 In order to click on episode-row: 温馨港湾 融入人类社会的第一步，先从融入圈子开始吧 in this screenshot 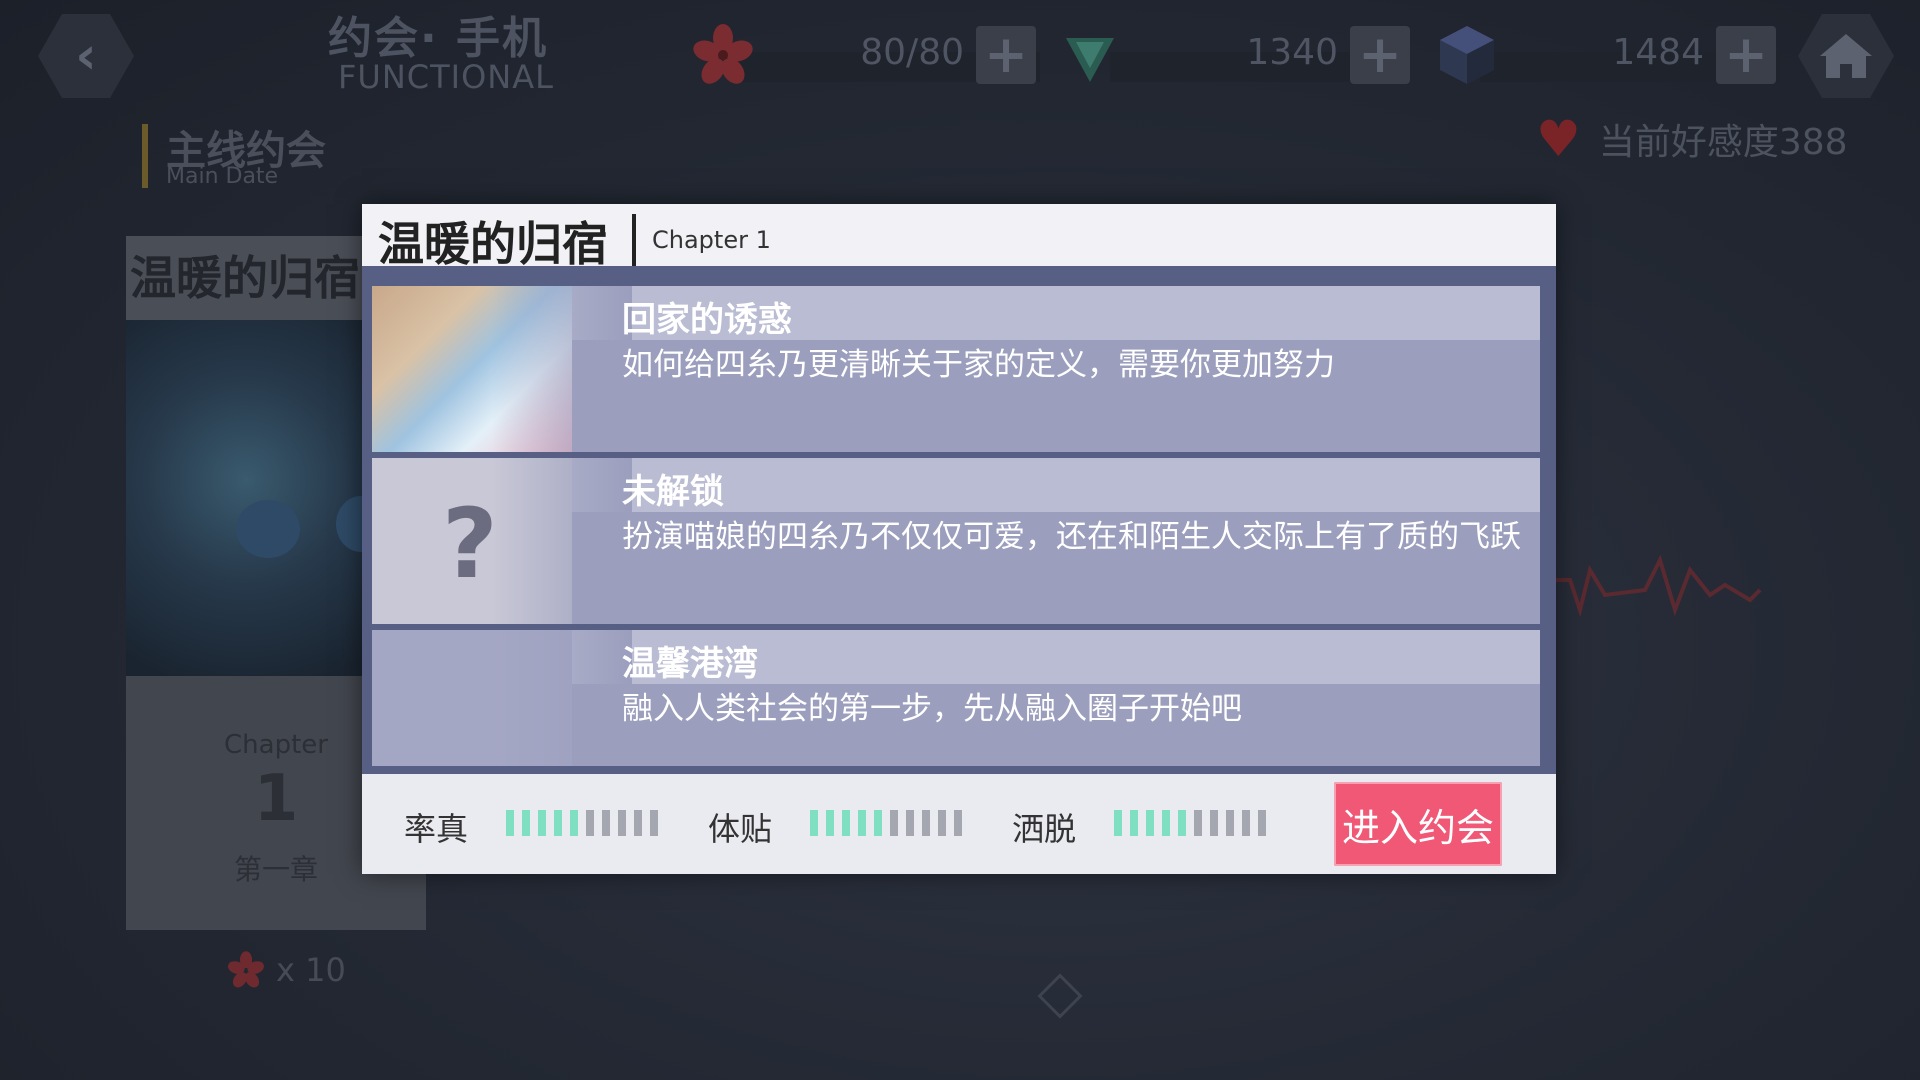, I will do `click(956, 698)`.